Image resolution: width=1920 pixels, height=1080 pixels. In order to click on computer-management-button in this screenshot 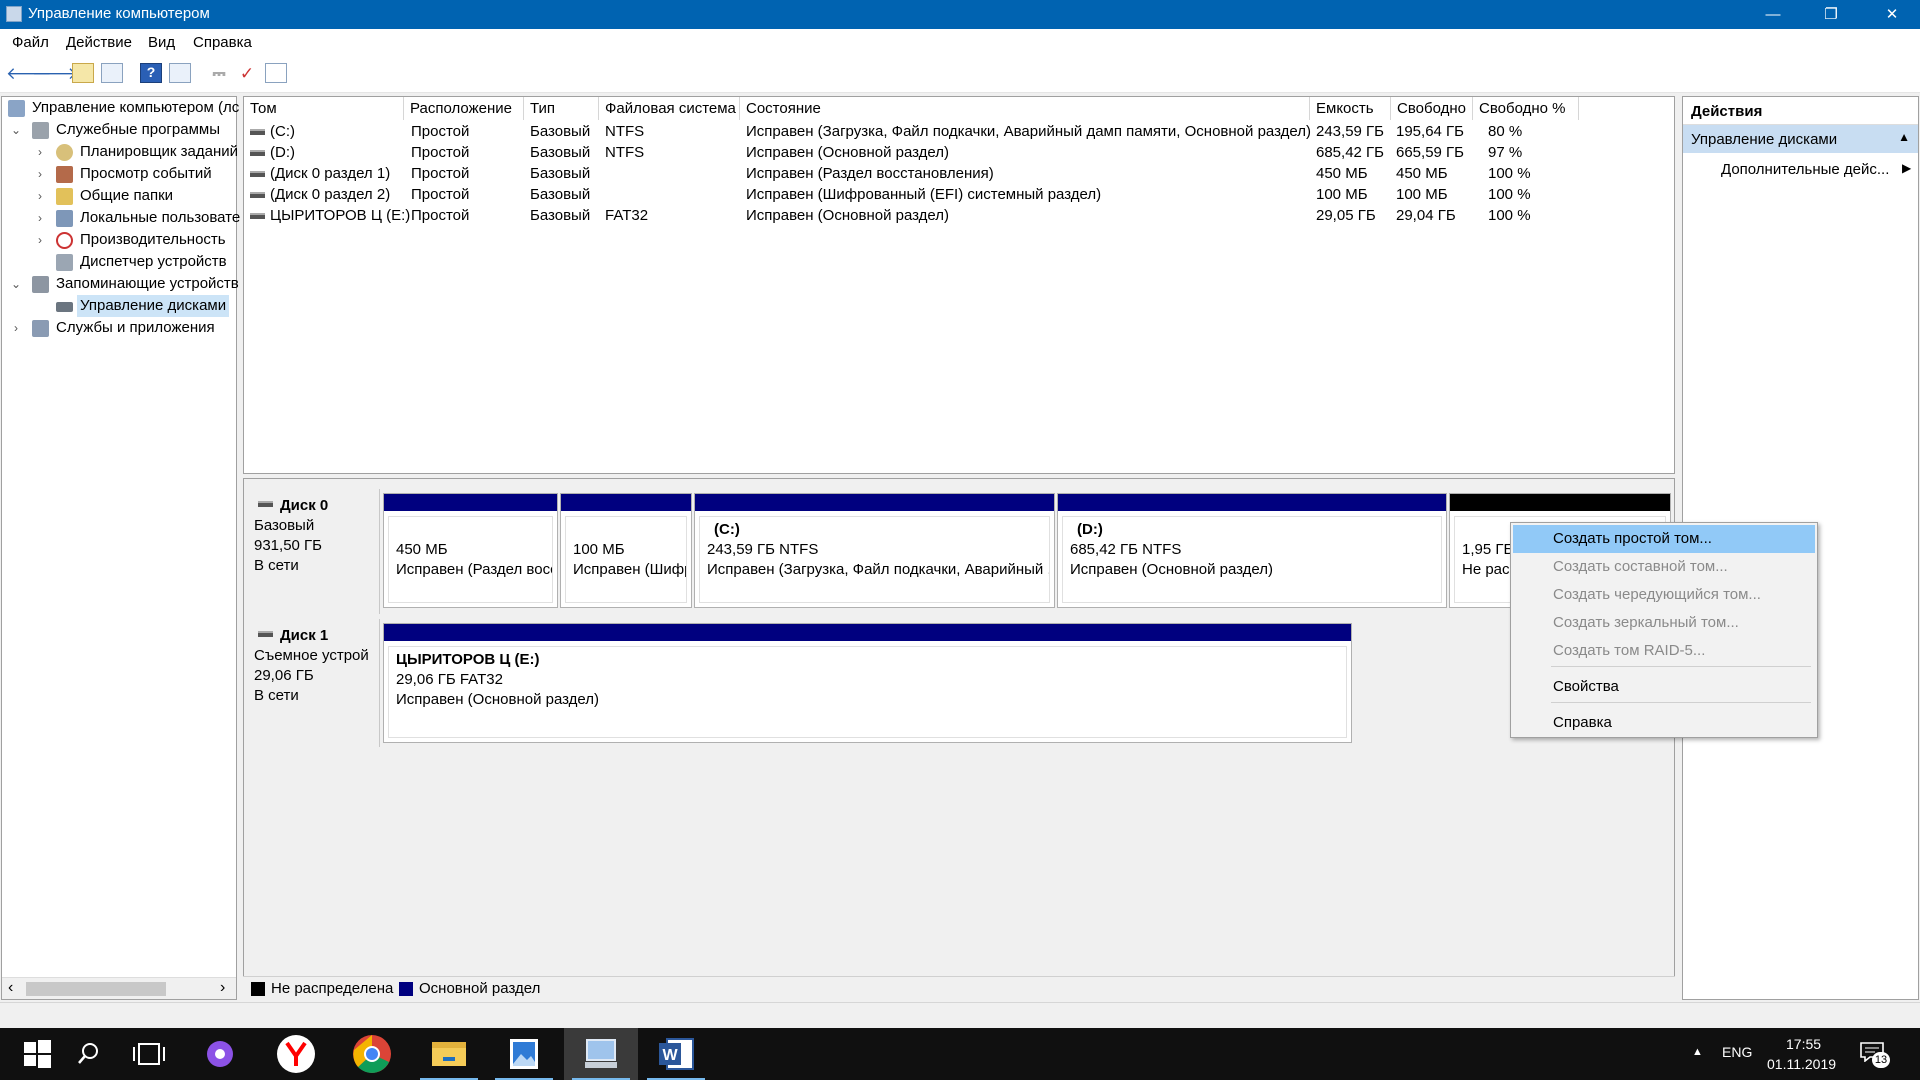, I will do `click(601, 1054)`.